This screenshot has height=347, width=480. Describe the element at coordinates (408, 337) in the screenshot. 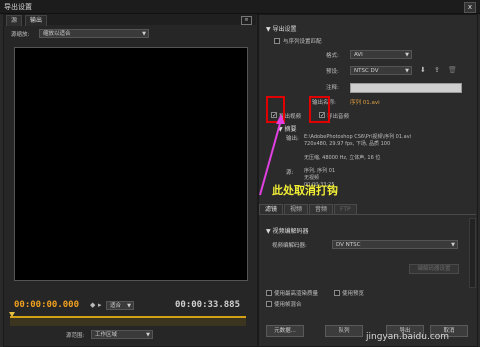

I see `watermark-text: jingyan.baidu.com` at that location.